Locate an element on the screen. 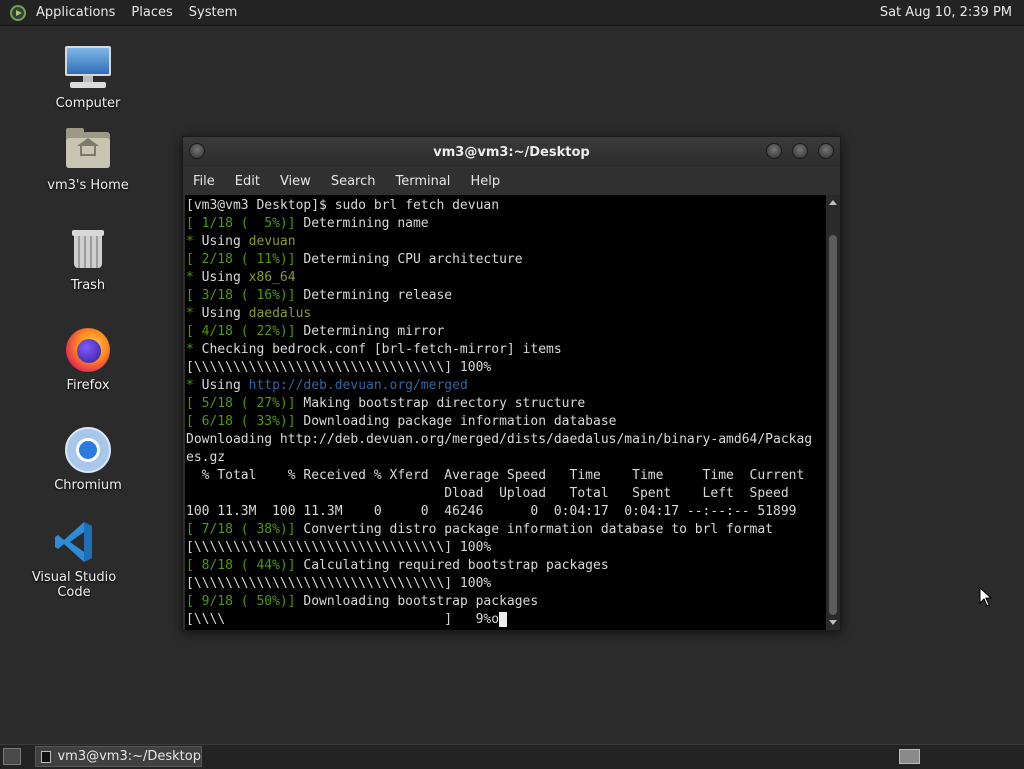 The image size is (1024, 769). clock: Sat Aug 10, 2:39 PM is located at coordinates (946, 12).